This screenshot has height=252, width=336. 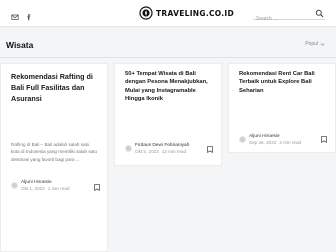 What do you see at coordinates (319, 13) in the screenshot?
I see `search-icon` at bounding box center [319, 13].